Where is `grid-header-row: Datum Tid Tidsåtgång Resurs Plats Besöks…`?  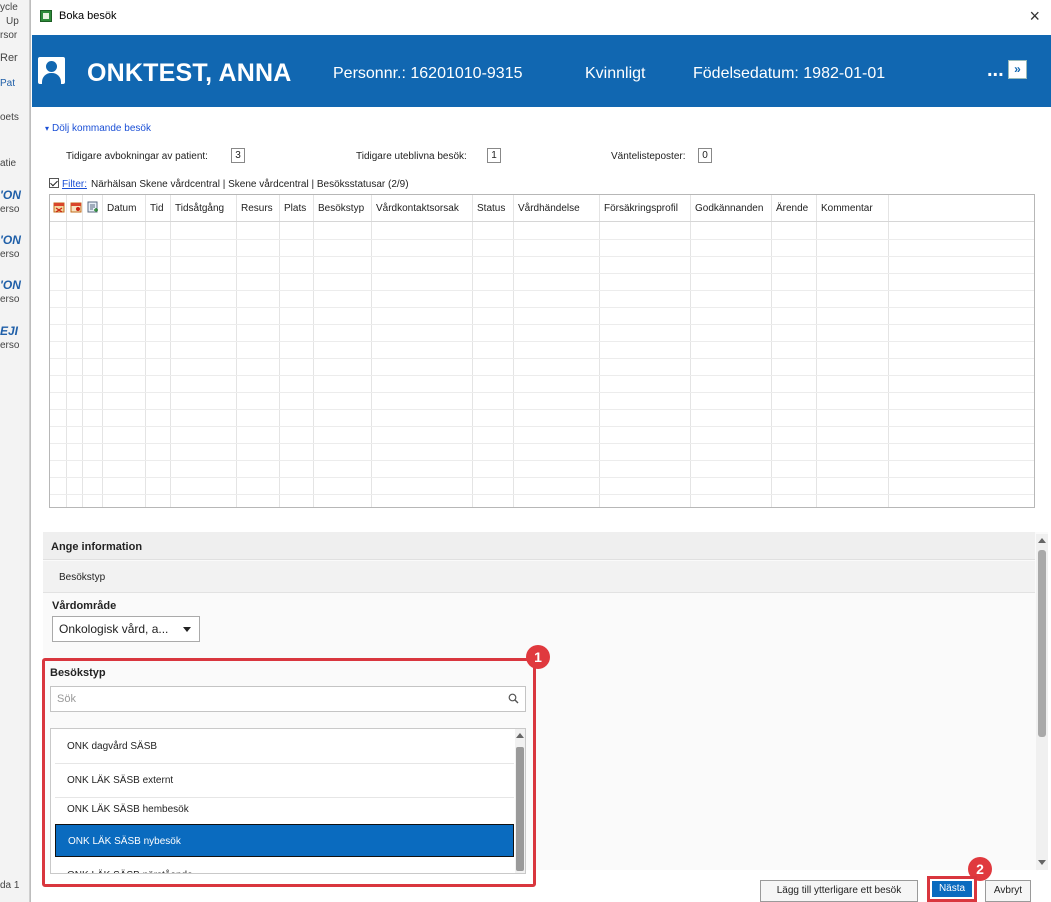
grid-header-row: Datum Tid Tidsåtgång Resurs Plats Besöks… is located at coordinates (542, 208).